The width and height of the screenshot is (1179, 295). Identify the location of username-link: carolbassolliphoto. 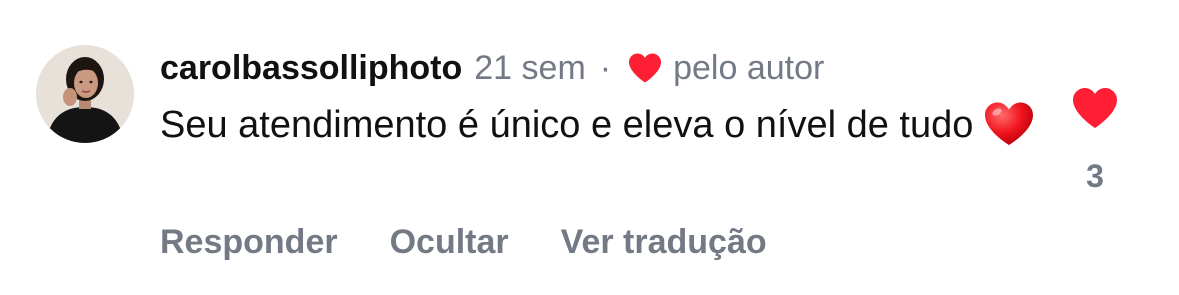
(311, 68).